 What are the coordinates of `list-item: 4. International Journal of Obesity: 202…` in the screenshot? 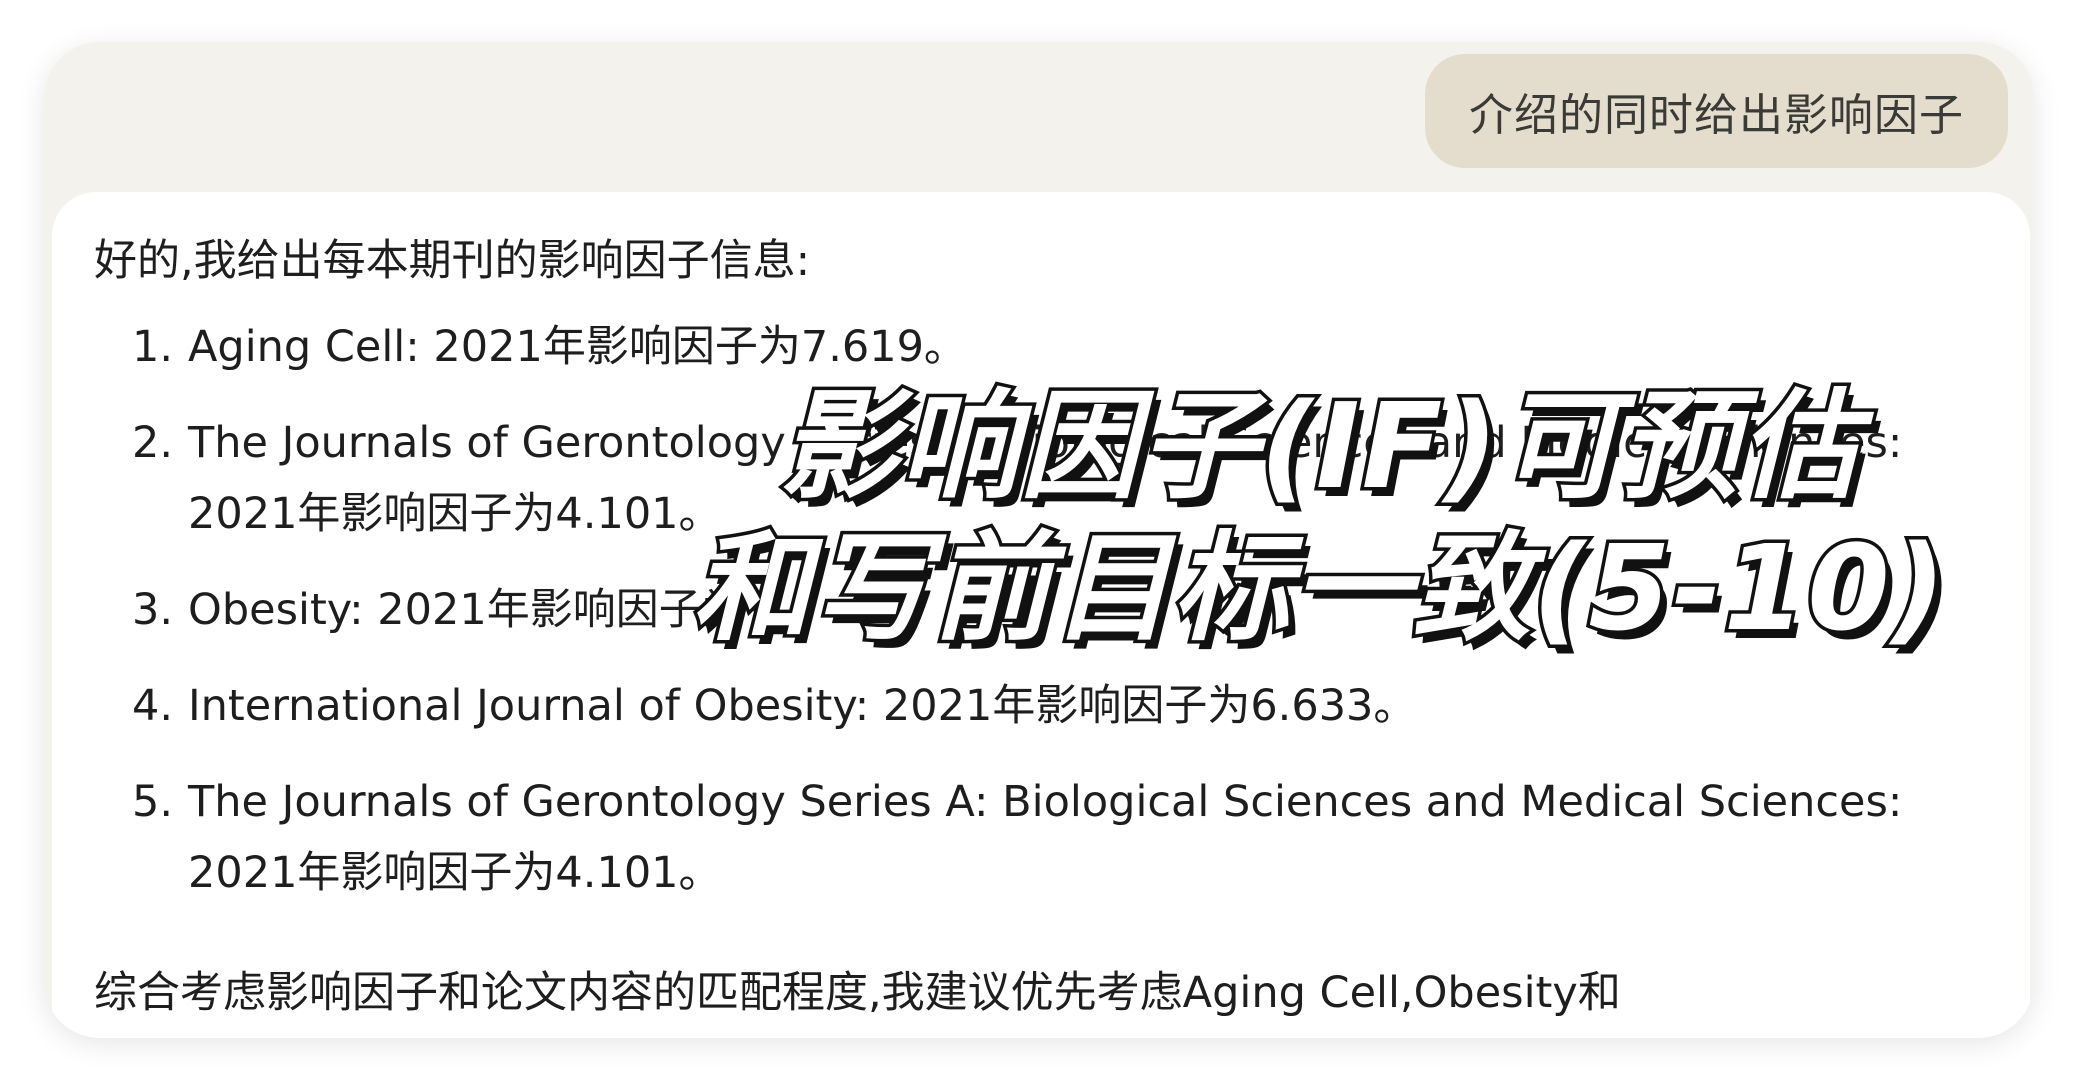 It's located at (1062, 706).